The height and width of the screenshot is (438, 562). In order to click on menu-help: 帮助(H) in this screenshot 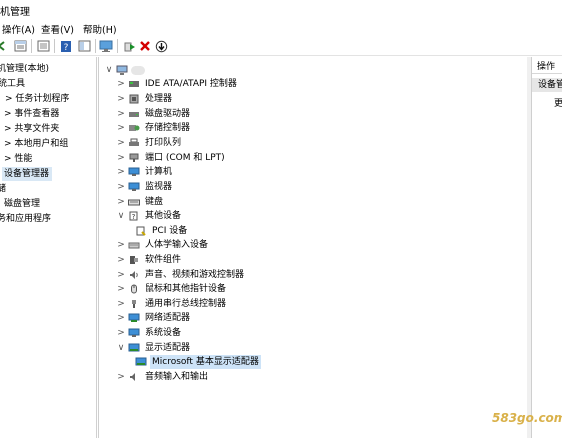, I will do `click(100, 29)`.